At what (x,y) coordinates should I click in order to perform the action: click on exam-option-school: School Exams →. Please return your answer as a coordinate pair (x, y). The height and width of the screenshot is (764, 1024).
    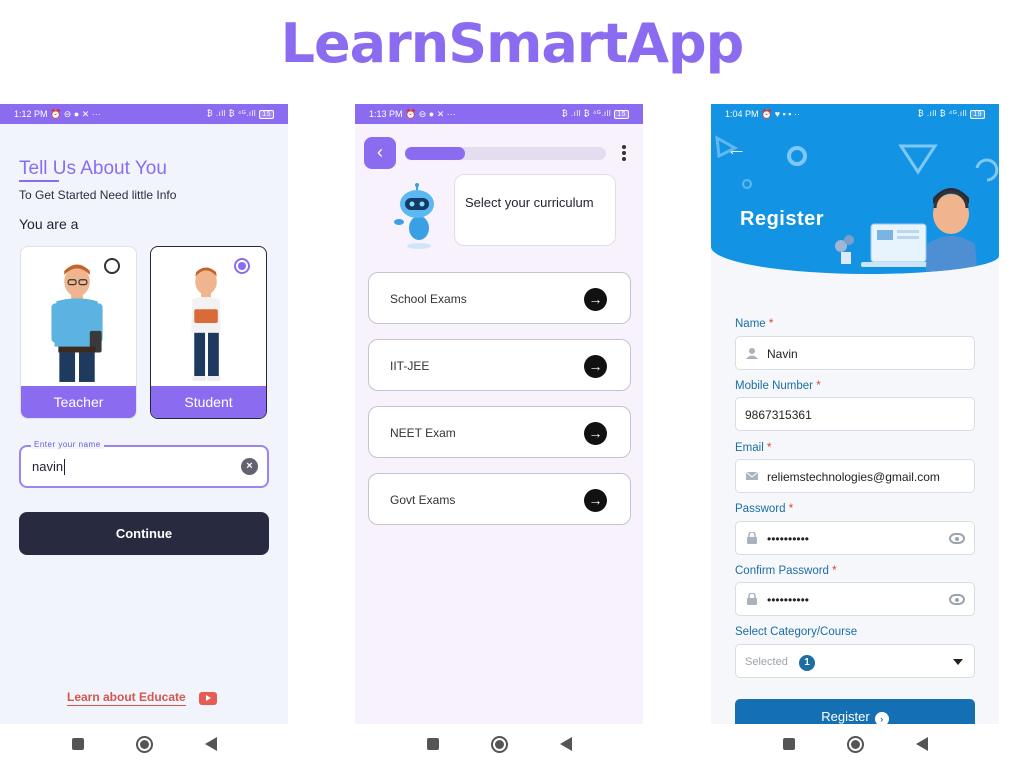
    Looking at the image, I should click on (499, 298).